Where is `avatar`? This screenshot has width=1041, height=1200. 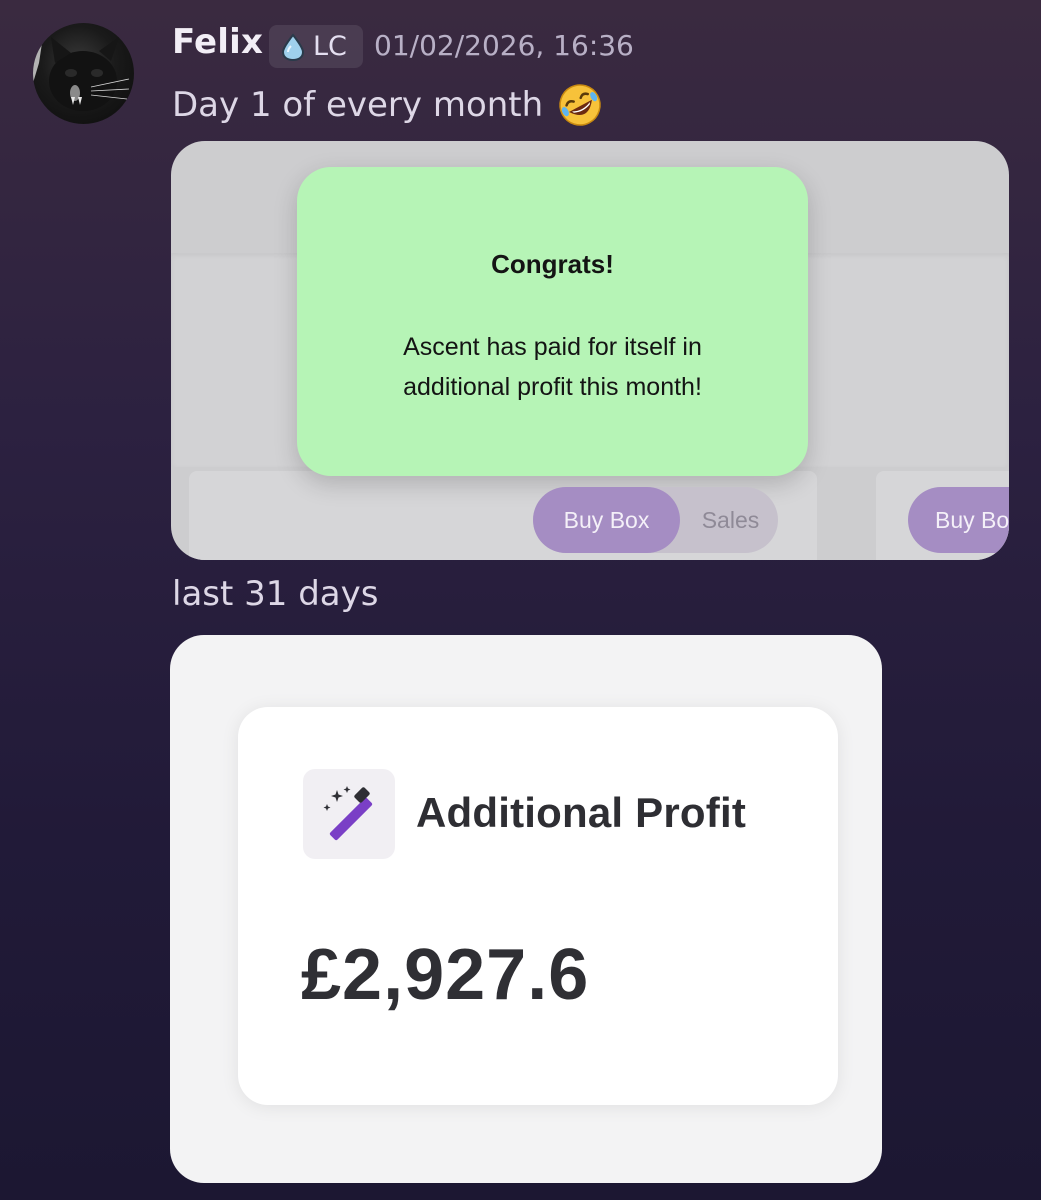 avatar is located at coordinates (83, 73).